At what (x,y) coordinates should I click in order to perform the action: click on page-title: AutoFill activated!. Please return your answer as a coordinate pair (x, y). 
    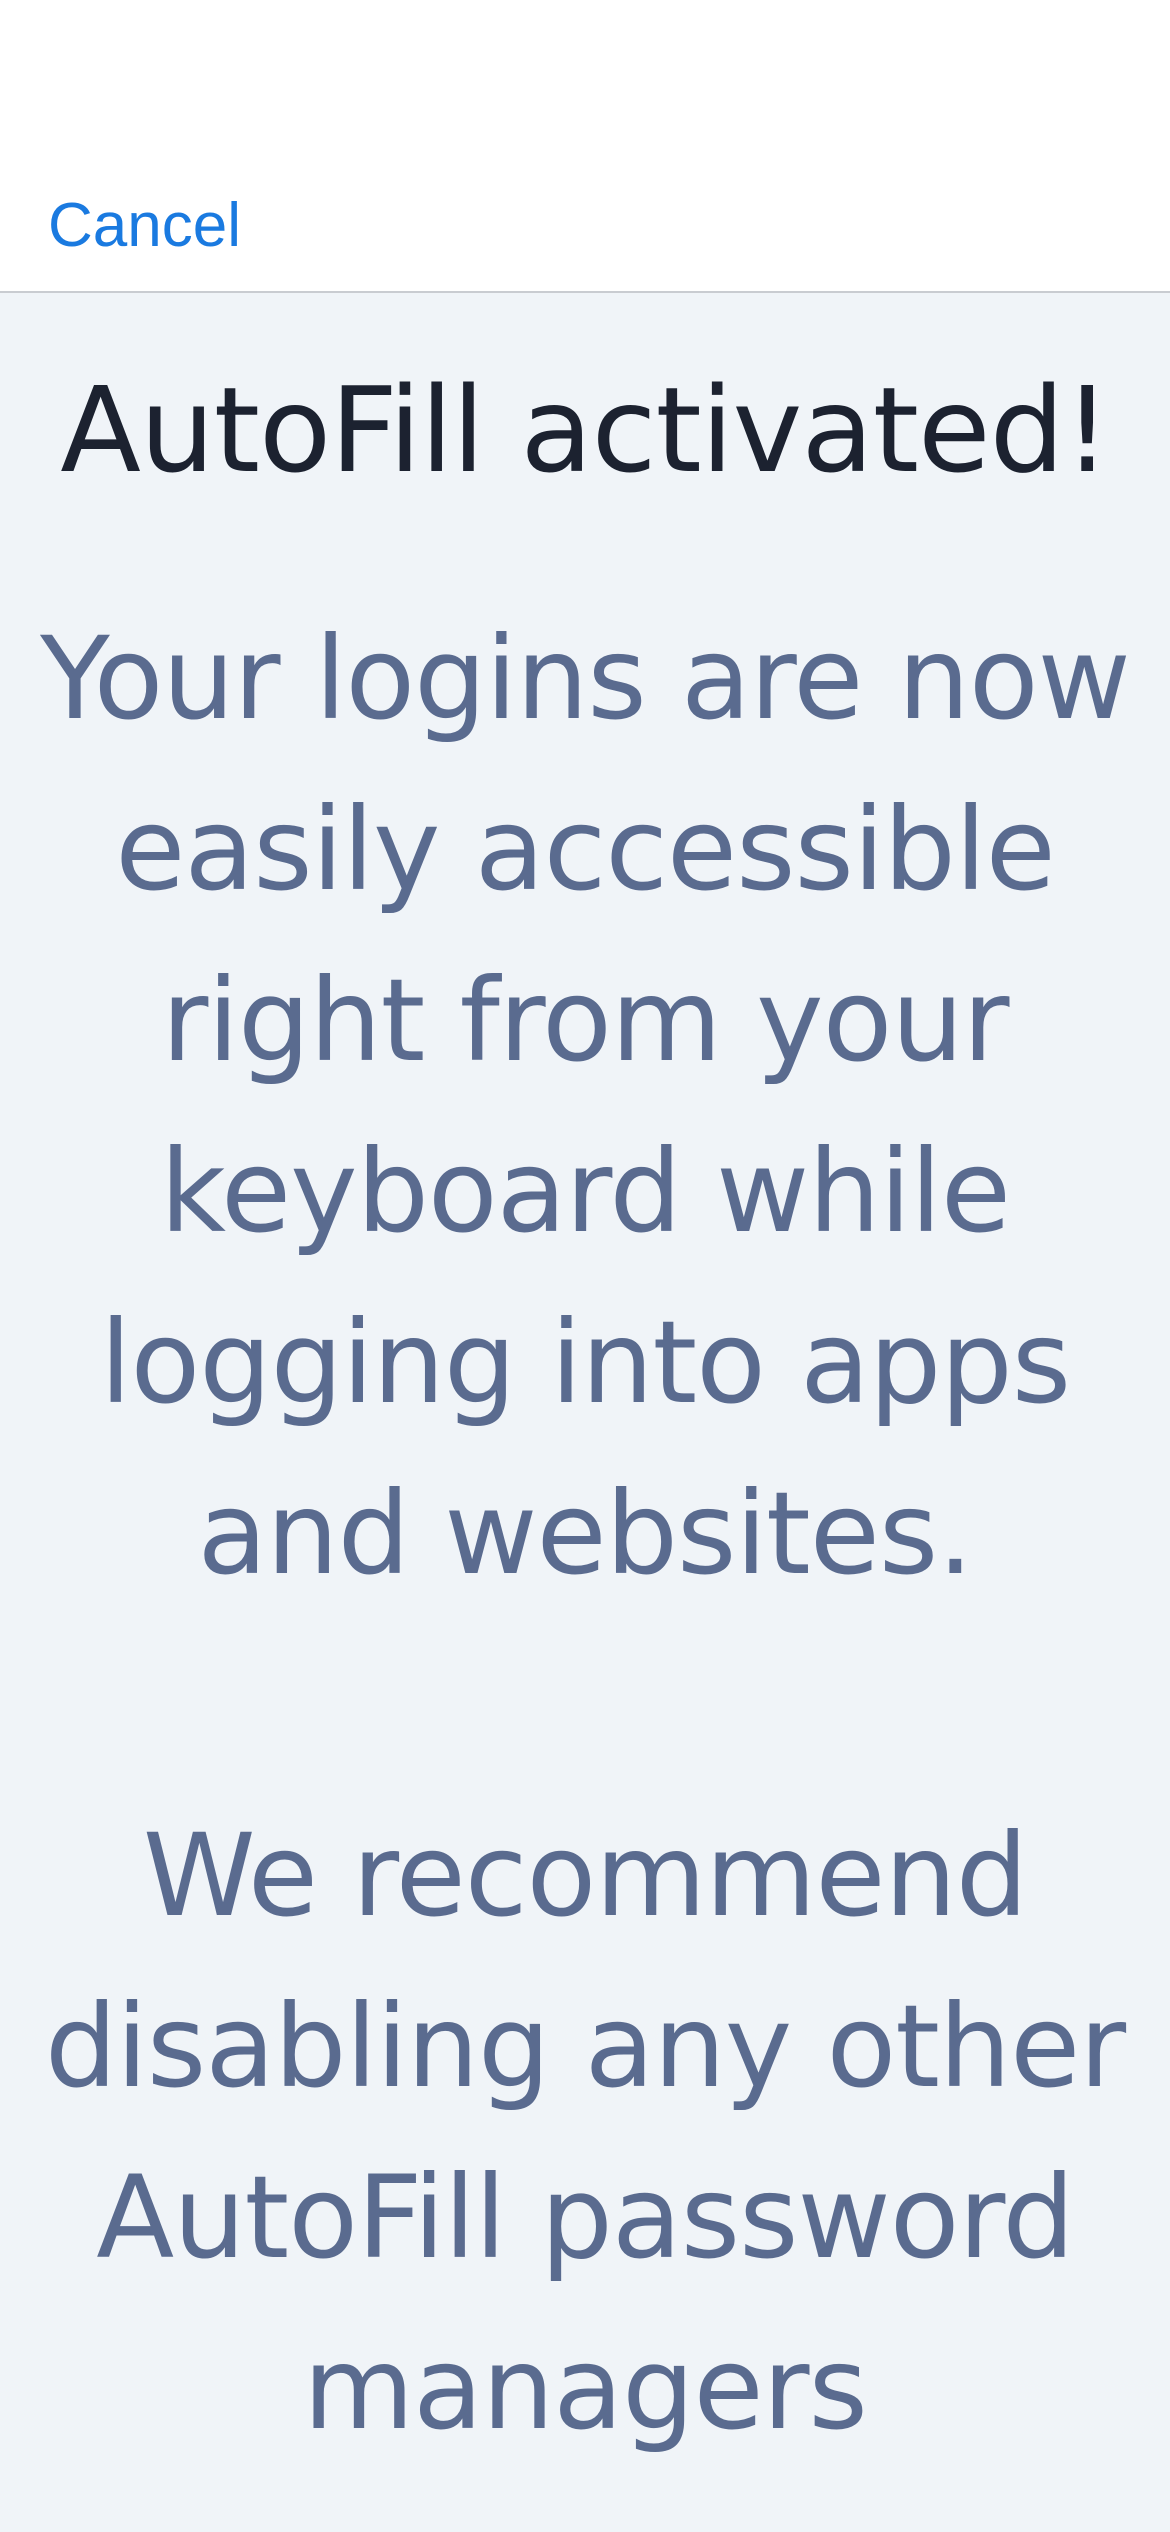
    Looking at the image, I should click on (585, 430).